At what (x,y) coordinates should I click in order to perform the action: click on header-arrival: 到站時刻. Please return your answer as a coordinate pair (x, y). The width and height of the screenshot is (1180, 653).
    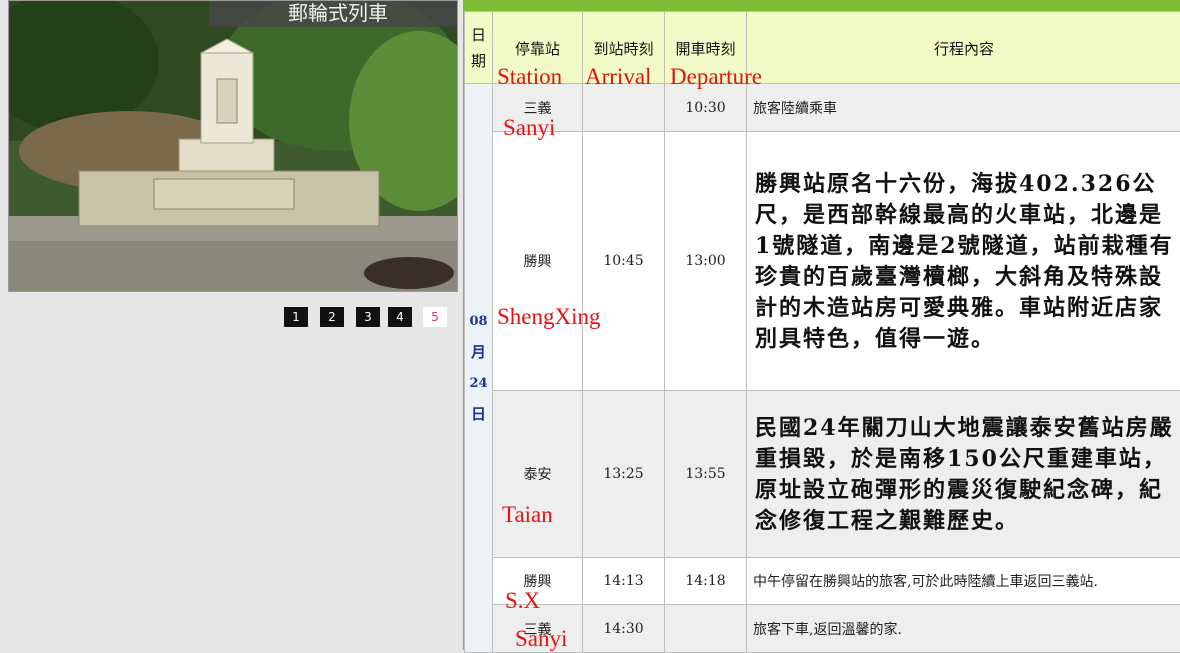
    Looking at the image, I should click on (624, 48).